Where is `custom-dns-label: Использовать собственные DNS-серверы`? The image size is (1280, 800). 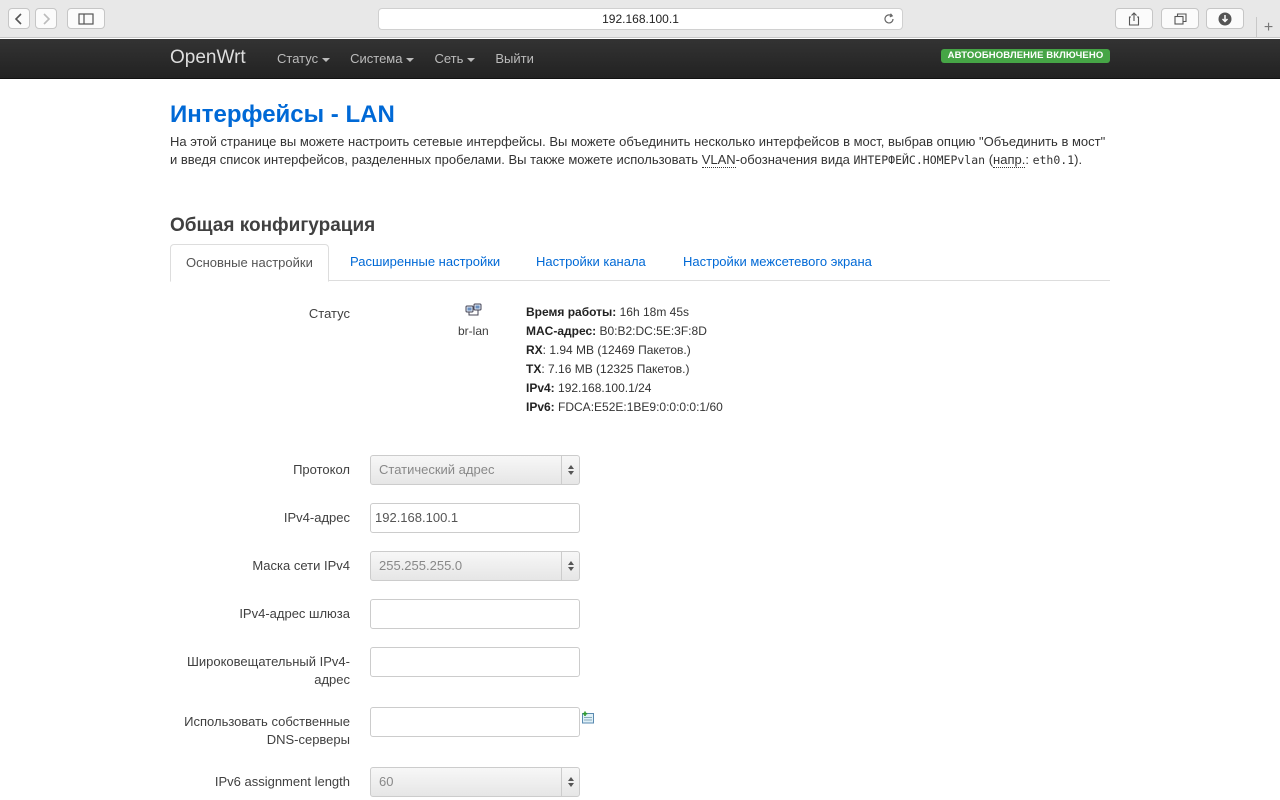
custom-dns-label: Использовать собственные DNS-серверы is located at coordinates (267, 730).